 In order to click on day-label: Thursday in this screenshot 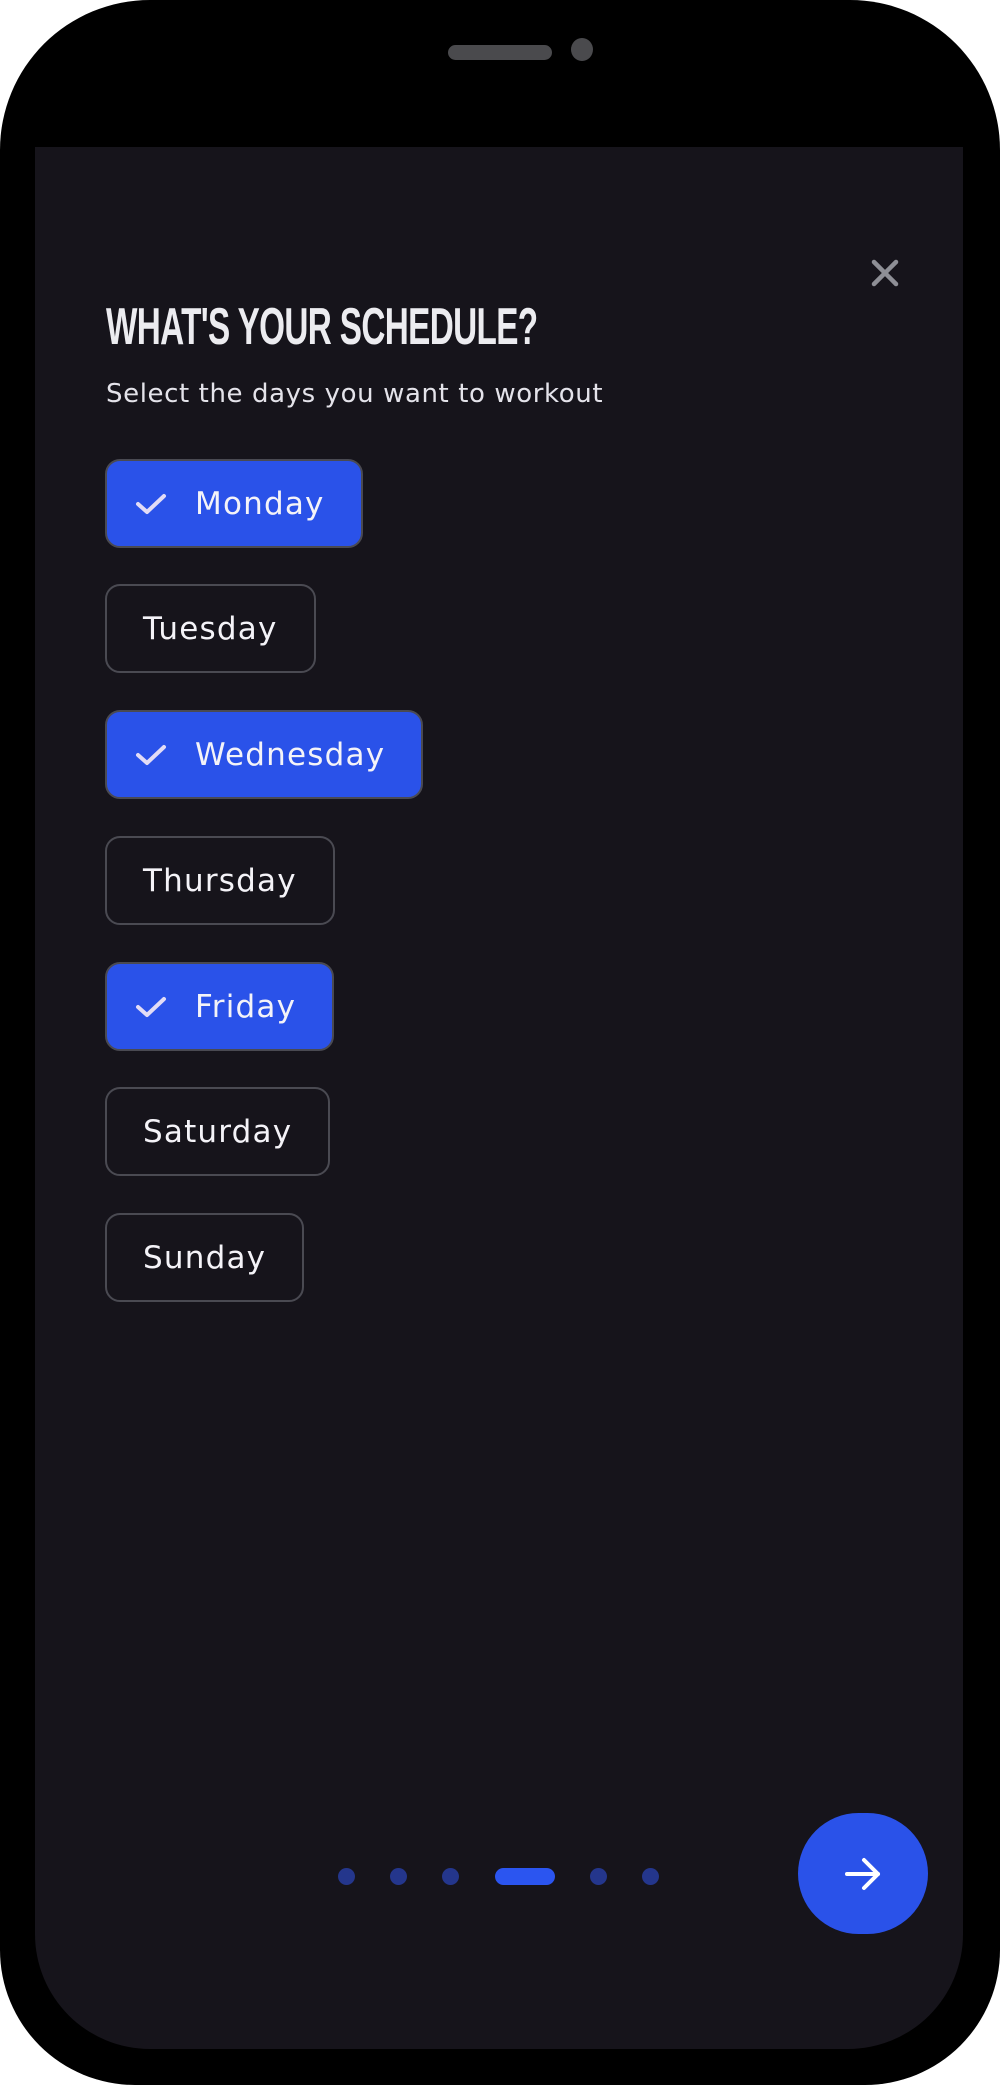, I will do `click(220, 880)`.